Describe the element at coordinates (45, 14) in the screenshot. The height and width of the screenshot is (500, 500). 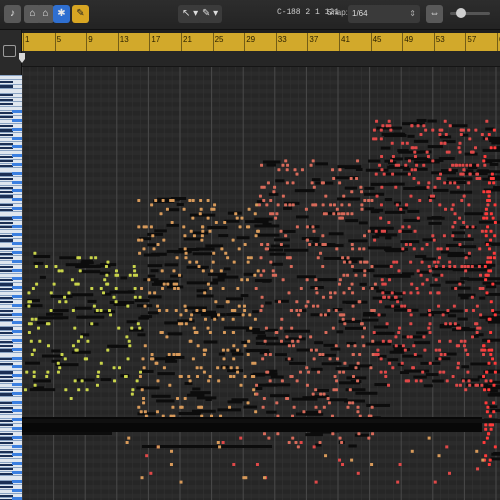
I see `collapse-icon: ⌂` at that location.